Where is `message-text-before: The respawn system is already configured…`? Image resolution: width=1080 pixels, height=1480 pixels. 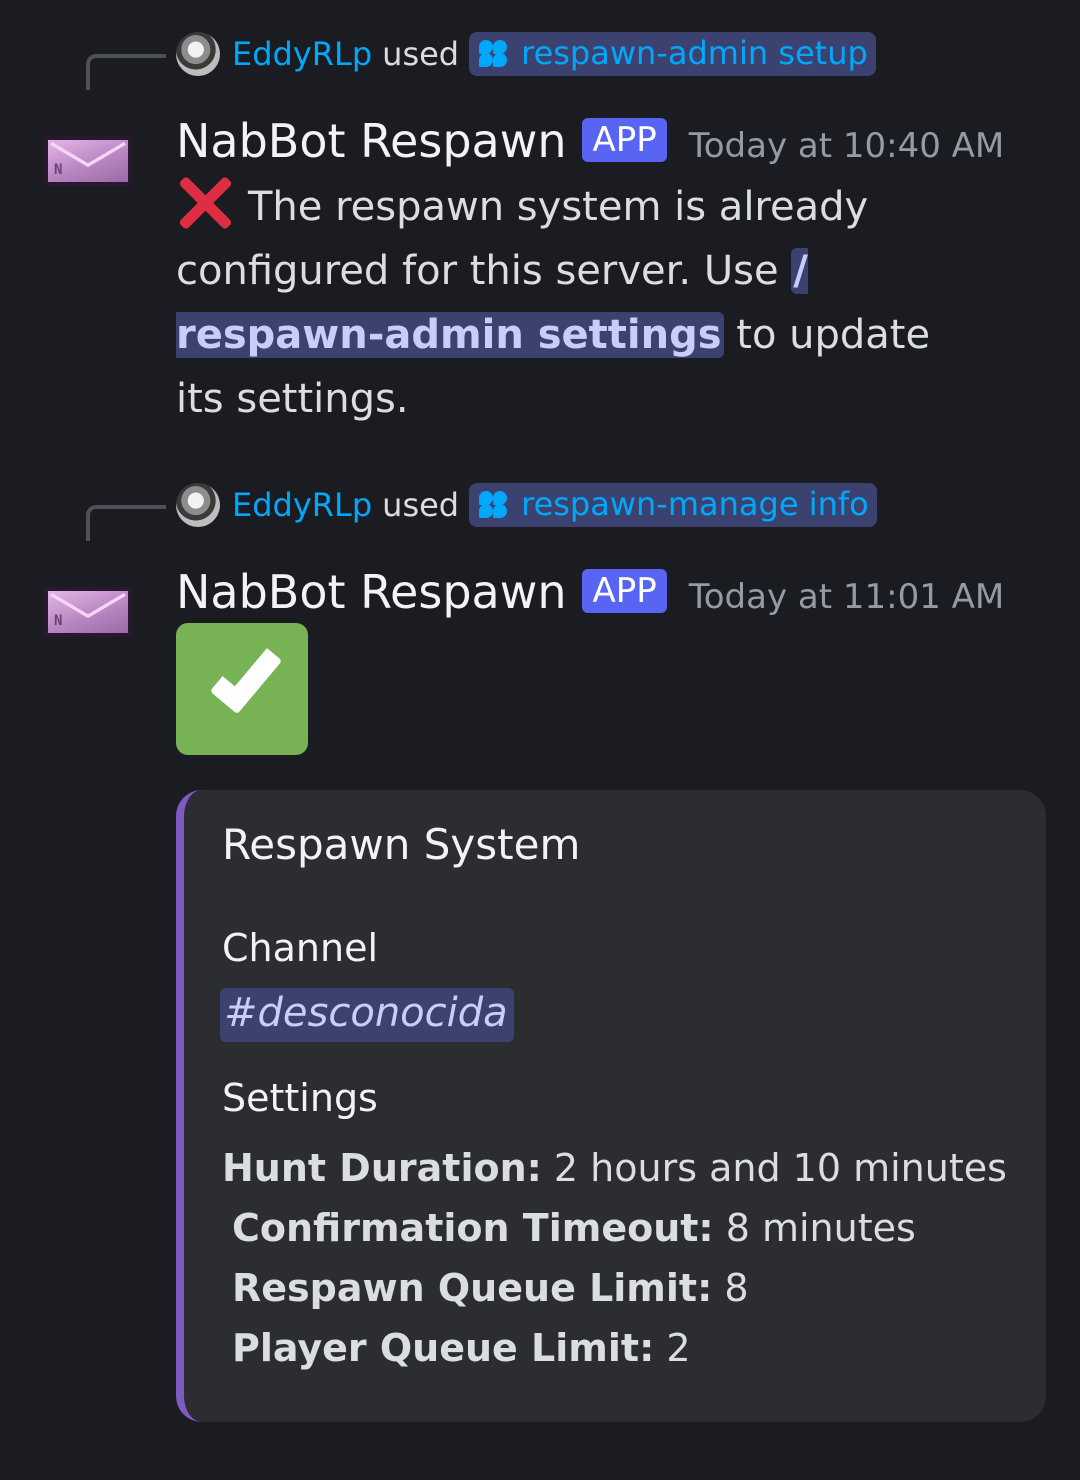
message-text-before: The respawn system is already configured… is located at coordinates (522, 239).